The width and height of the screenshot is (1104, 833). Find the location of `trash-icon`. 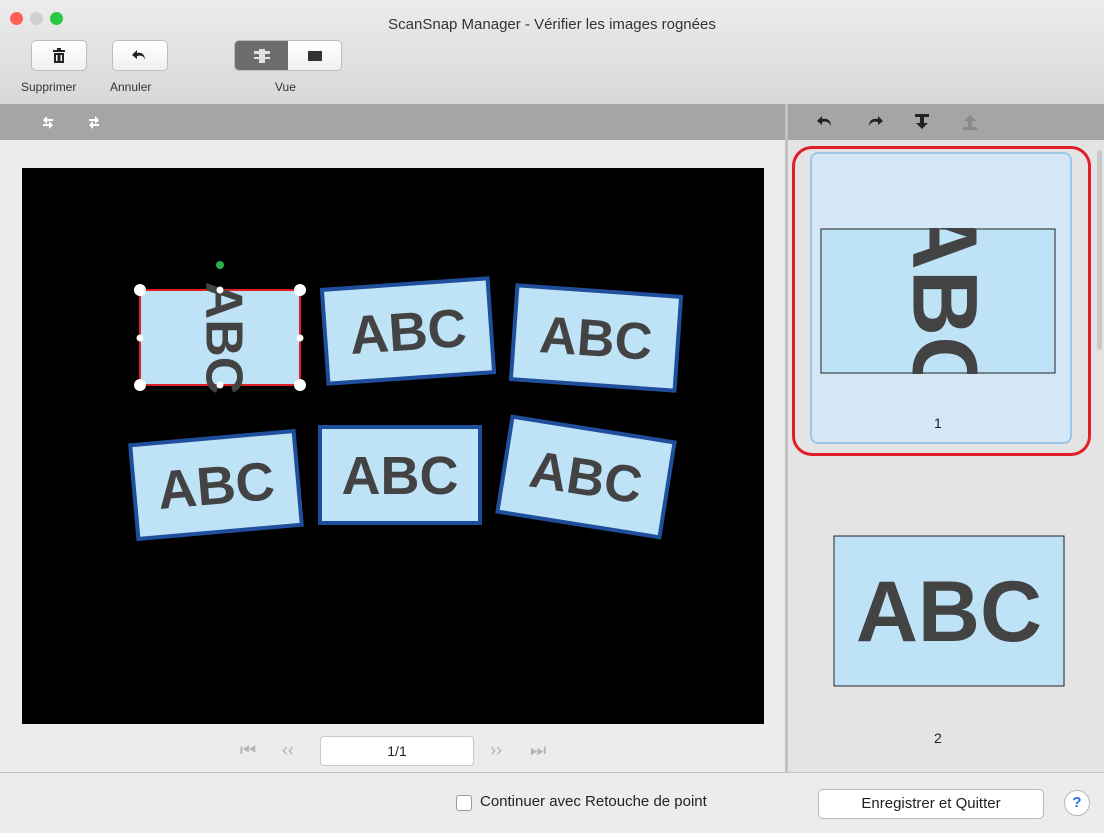

trash-icon is located at coordinates (59, 55).